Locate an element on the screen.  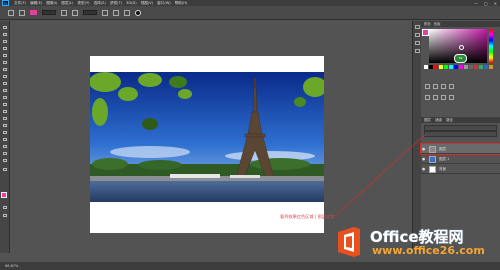
office-logo-icon is located at coordinates (349, 242).